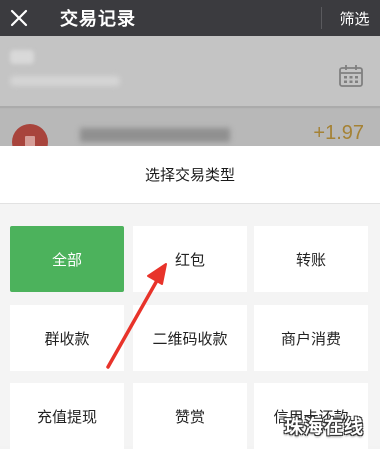  What do you see at coordinates (190, 416) in the screenshot?
I see `option-tip: 赞赏` at bounding box center [190, 416].